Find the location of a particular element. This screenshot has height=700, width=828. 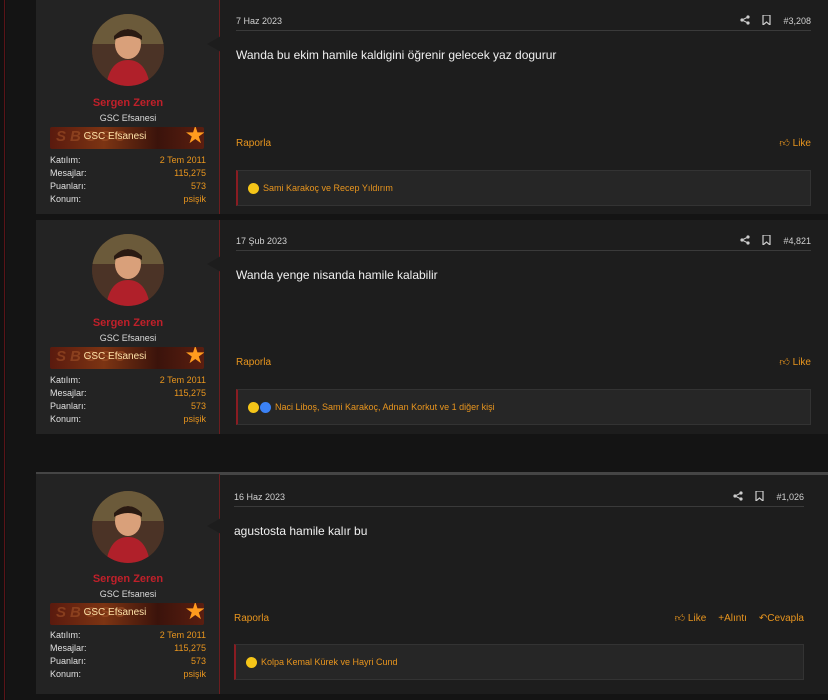

reaction-users: Sami Karakoç ve Recep Yıldırım is located at coordinates (328, 188).